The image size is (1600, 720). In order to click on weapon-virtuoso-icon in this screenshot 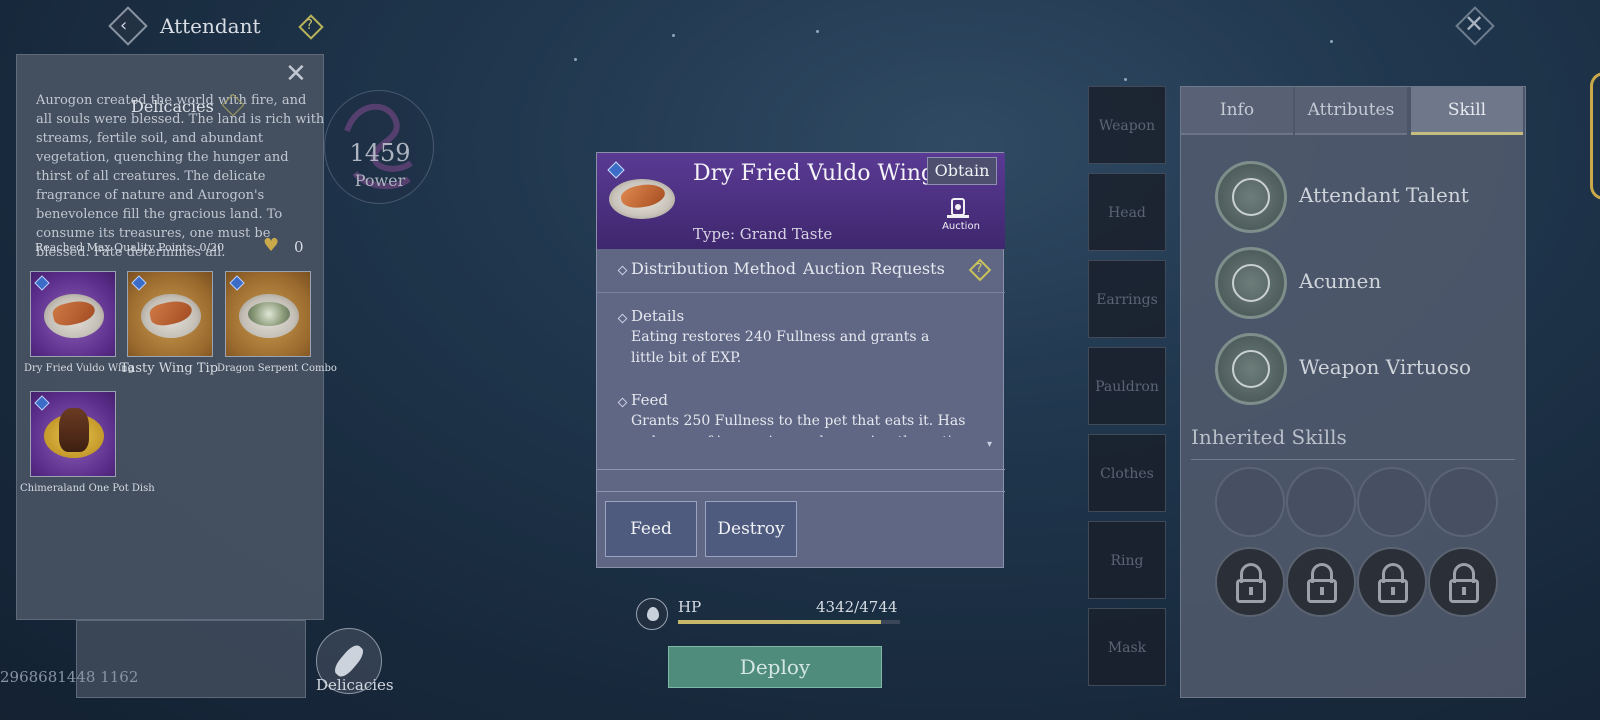, I will do `click(1251, 369)`.